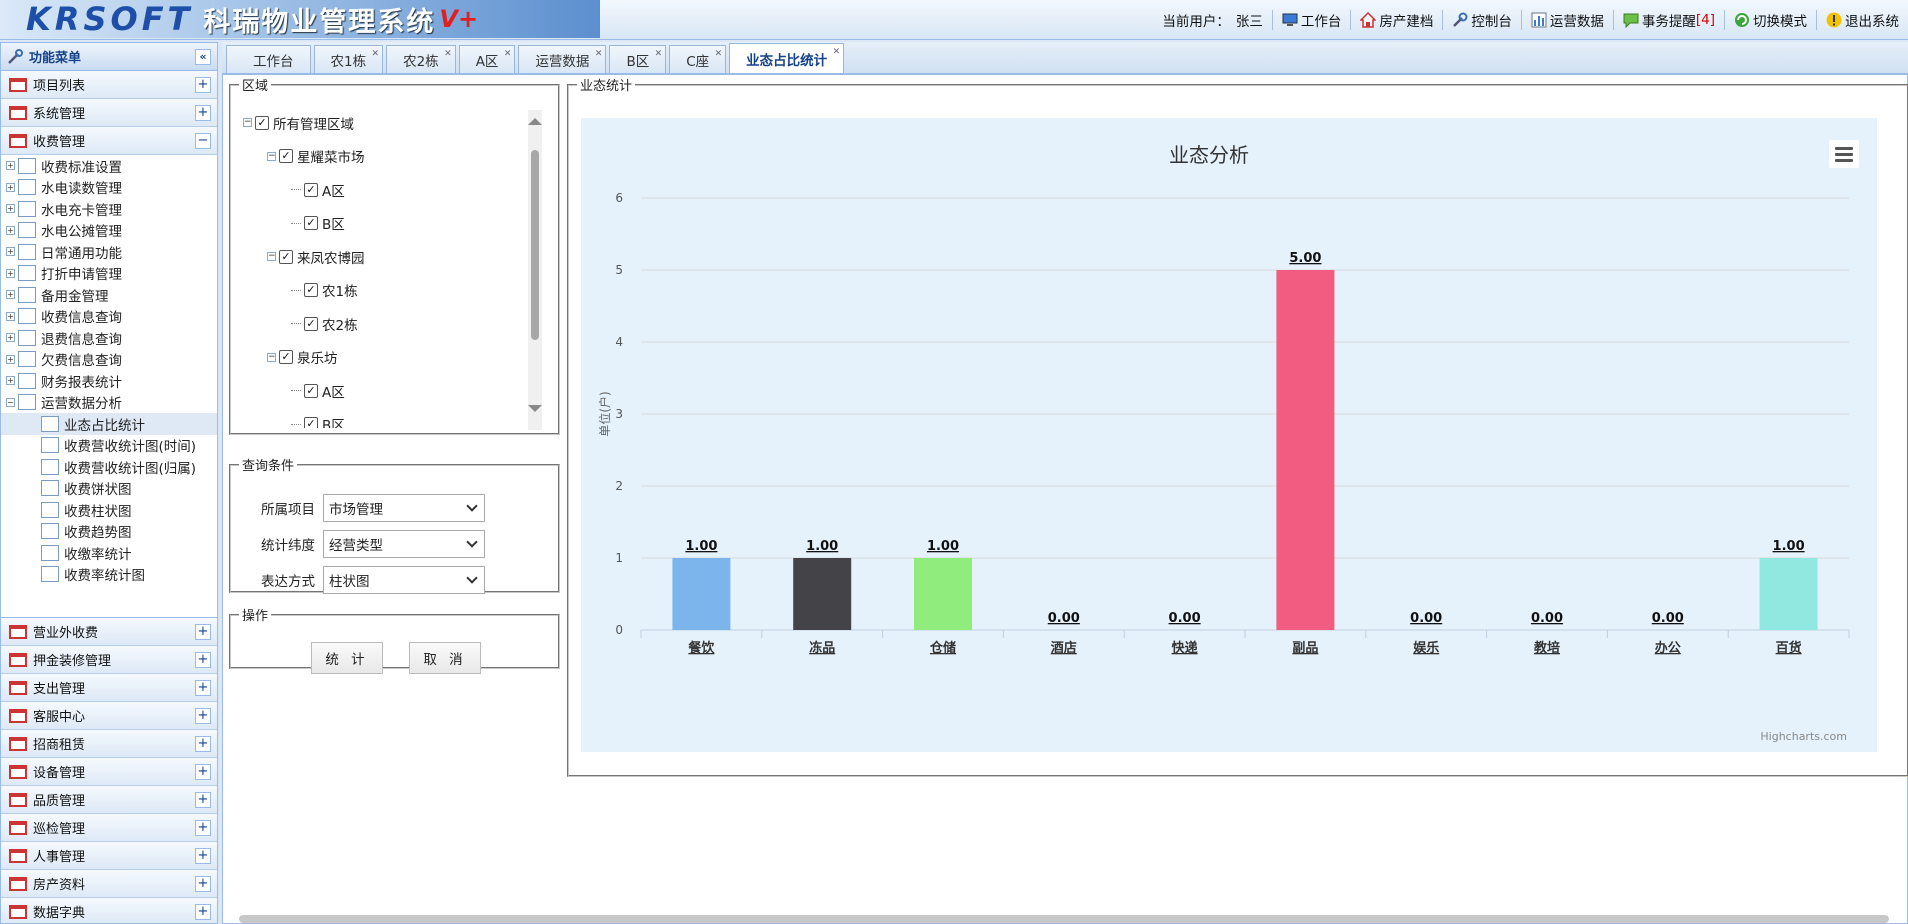 The height and width of the screenshot is (924, 1908). What do you see at coordinates (1312, 20) in the screenshot?
I see `toolbar-workbench-button: 工作台` at bounding box center [1312, 20].